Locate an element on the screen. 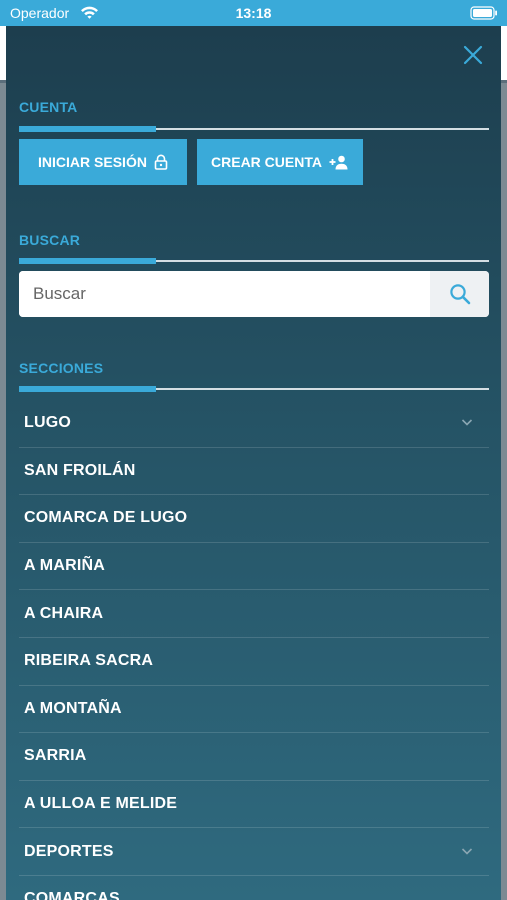 The height and width of the screenshot is (900, 507). section-item-sarria: SARRIA is located at coordinates (254, 757).